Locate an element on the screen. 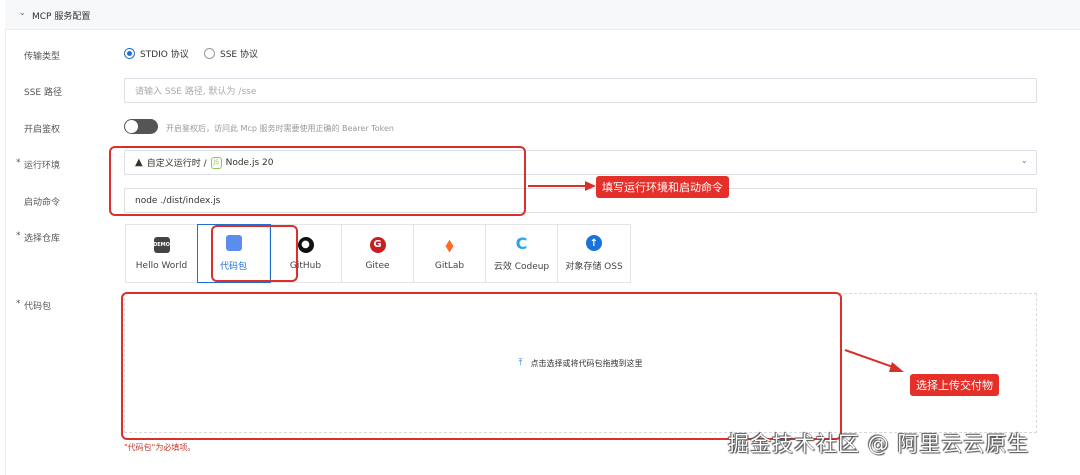 The width and height of the screenshot is (1080, 475). annotation-runtime-note: 填写运行环境和启动命令 is located at coordinates (662, 187).